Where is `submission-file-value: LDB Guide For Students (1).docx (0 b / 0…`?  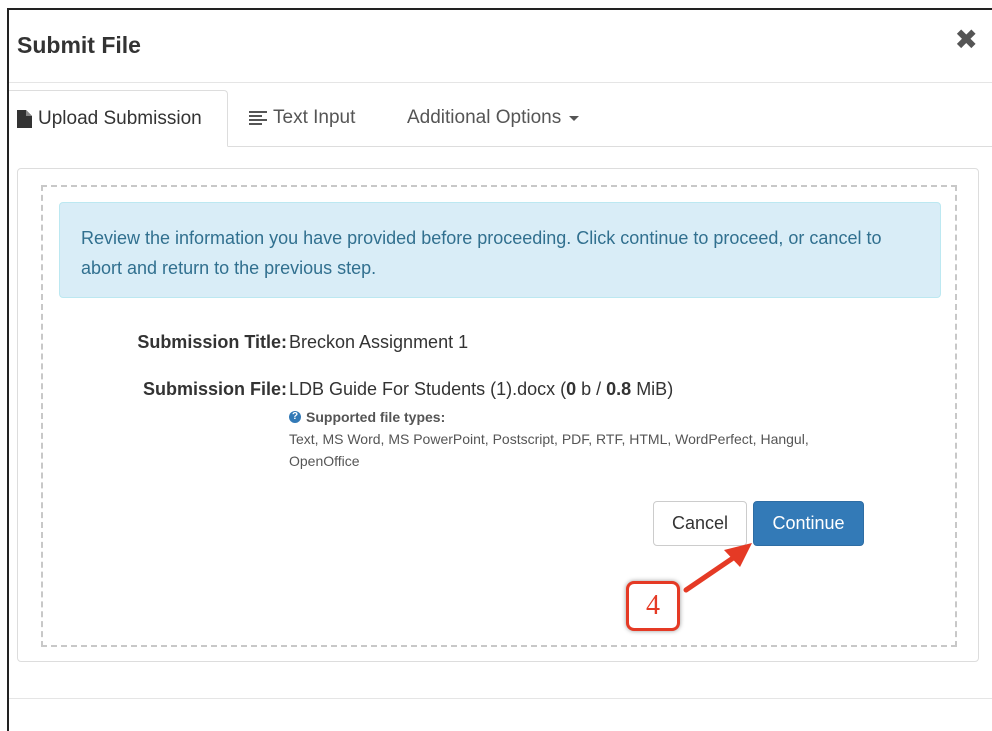 submission-file-value: LDB Guide For Students (1).docx (0 b / 0… is located at coordinates (481, 389).